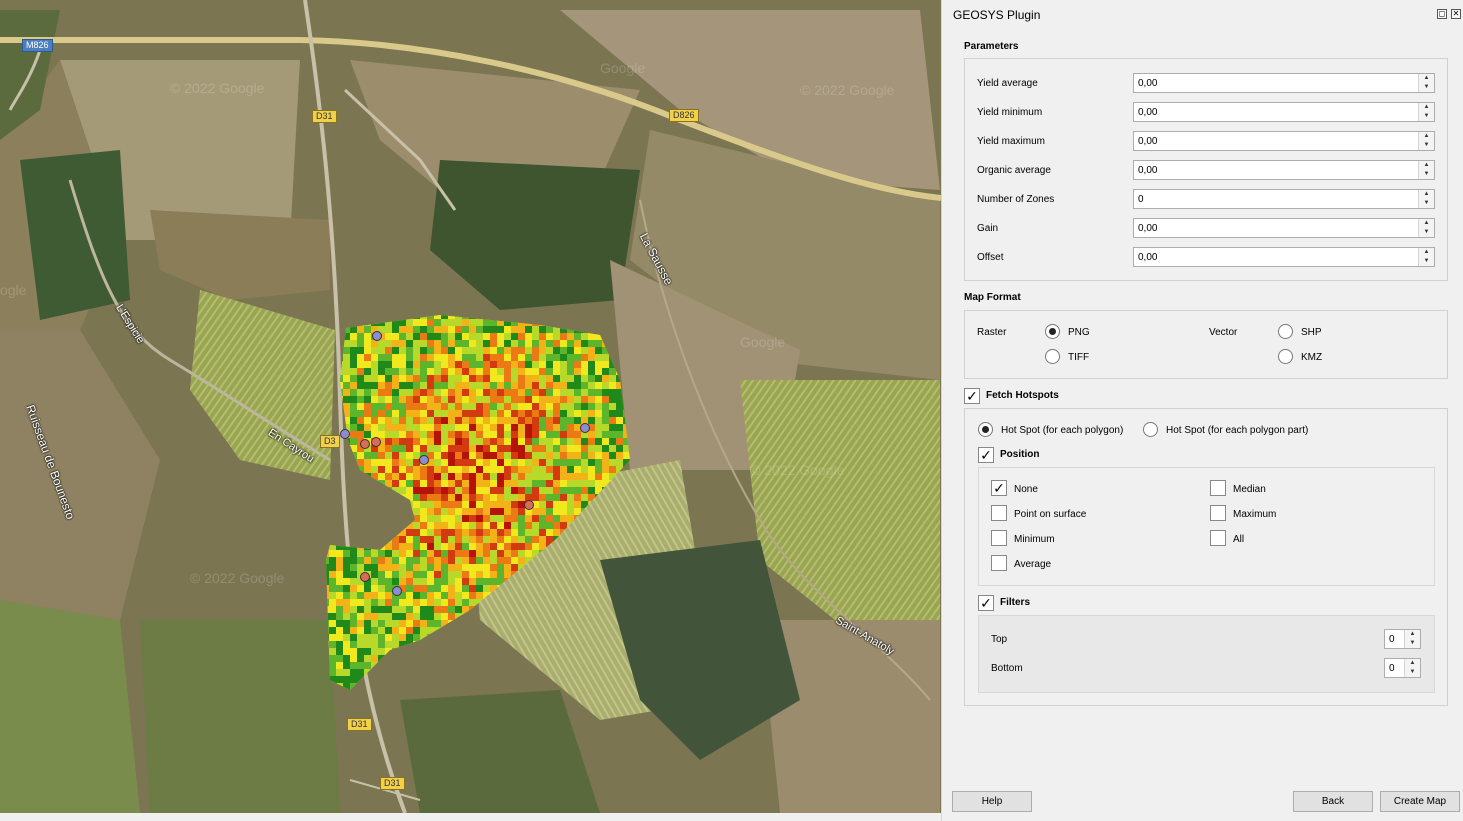  What do you see at coordinates (999, 513) in the screenshot?
I see `point-on-surface-checkbox` at bounding box center [999, 513].